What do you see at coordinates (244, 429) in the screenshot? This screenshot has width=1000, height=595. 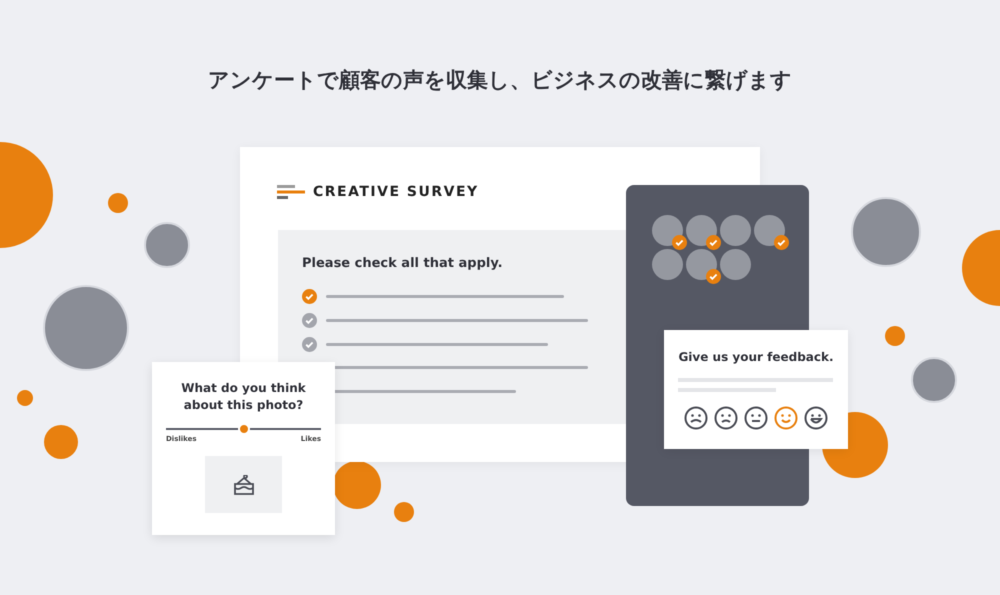 I see `slider-thumb` at bounding box center [244, 429].